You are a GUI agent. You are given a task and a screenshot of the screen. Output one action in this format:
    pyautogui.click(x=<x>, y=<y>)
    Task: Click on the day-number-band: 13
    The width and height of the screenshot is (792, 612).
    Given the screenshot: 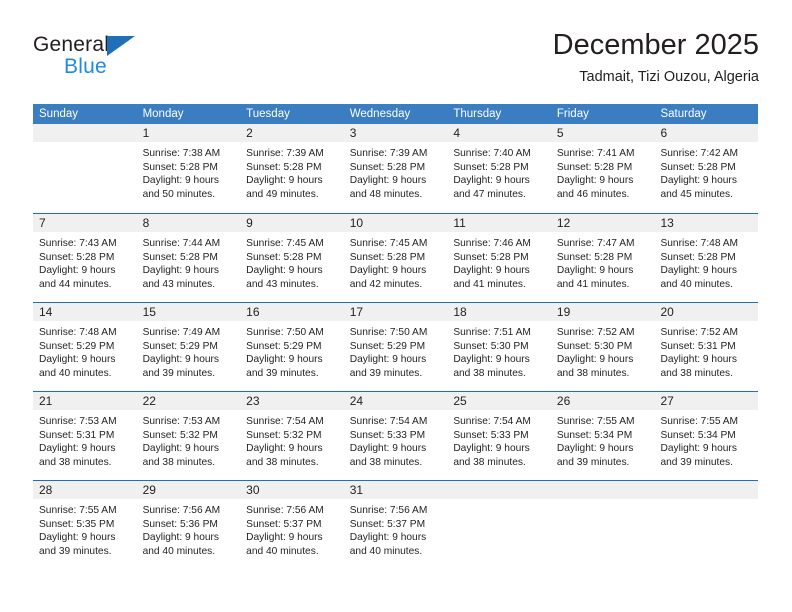 What is the action you would take?
    pyautogui.click(x=706, y=223)
    